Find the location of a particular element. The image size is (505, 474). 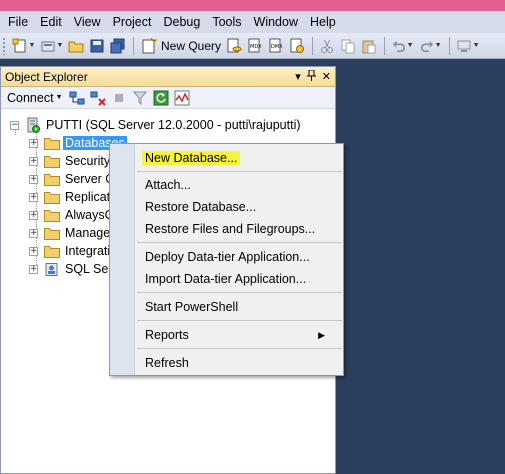

integration-services-node-label: Integrati is located at coordinates (88, 251).